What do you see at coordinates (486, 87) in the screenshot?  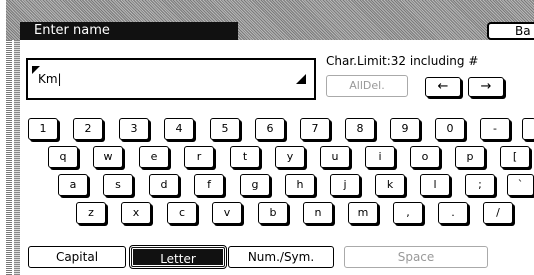 I see `cursor-right-button: →` at bounding box center [486, 87].